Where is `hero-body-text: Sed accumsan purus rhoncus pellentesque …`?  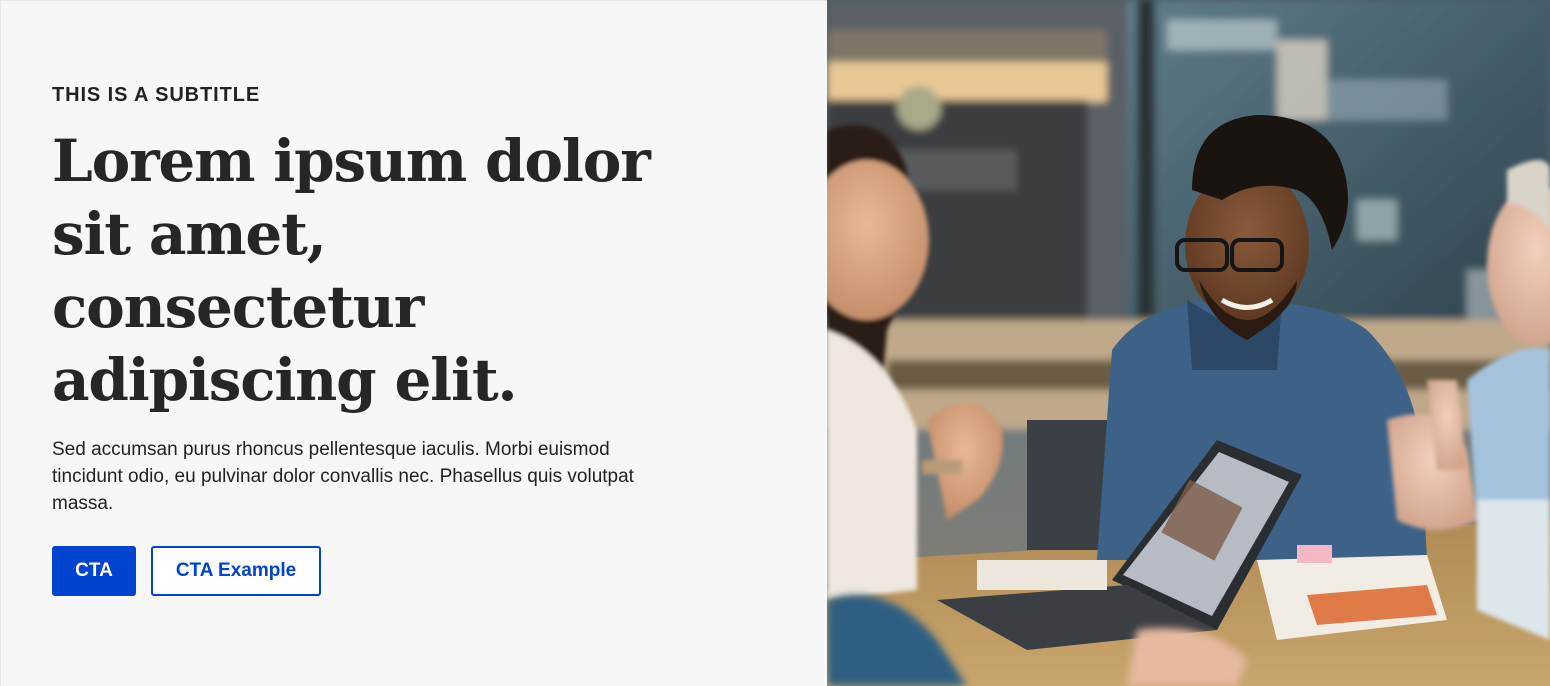 hero-body-text: Sed accumsan purus rhoncus pellentesque … is located at coordinates (343, 476).